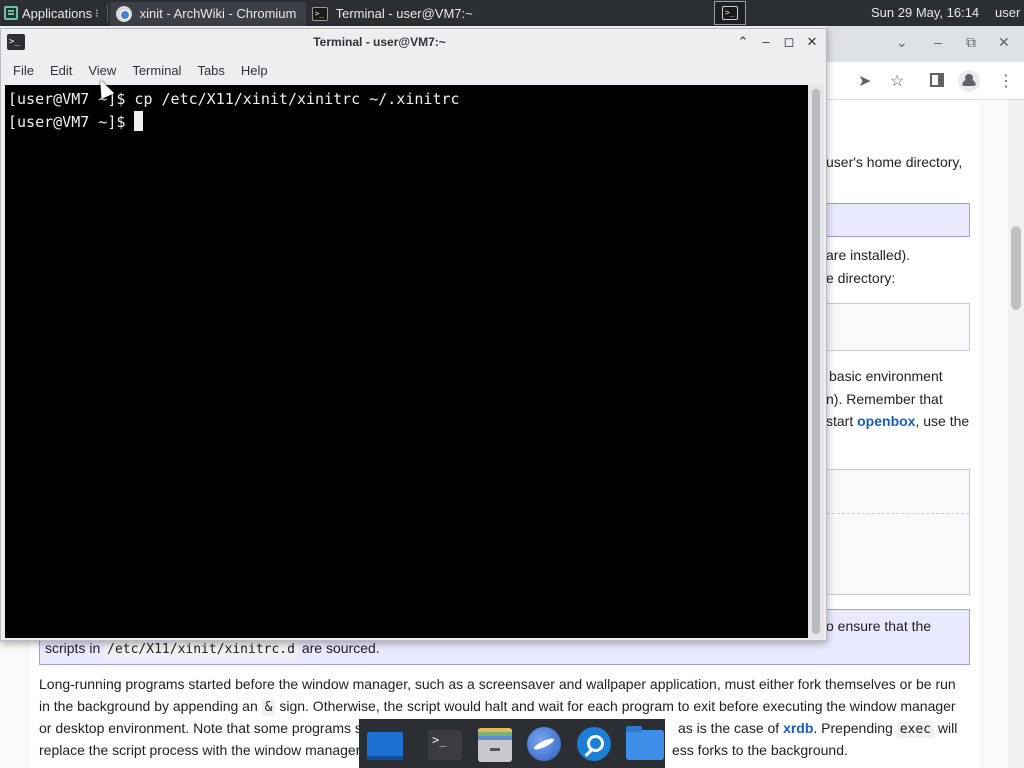  Describe the element at coordinates (210, 71) in the screenshot. I see `menu-tabs: Tabs` at that location.